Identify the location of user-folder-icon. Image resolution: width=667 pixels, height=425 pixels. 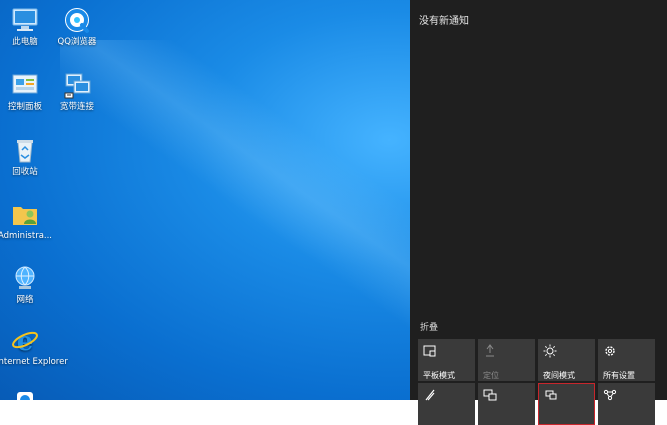
(25, 216).